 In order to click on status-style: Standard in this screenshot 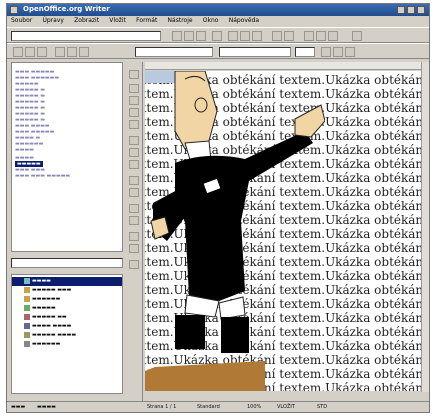, I will do `click(208, 407)`.